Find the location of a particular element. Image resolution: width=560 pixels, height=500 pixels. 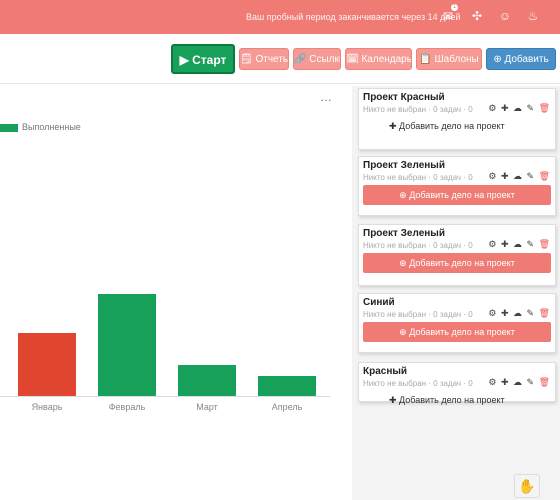

project-title: Красный is located at coordinates (385, 371).